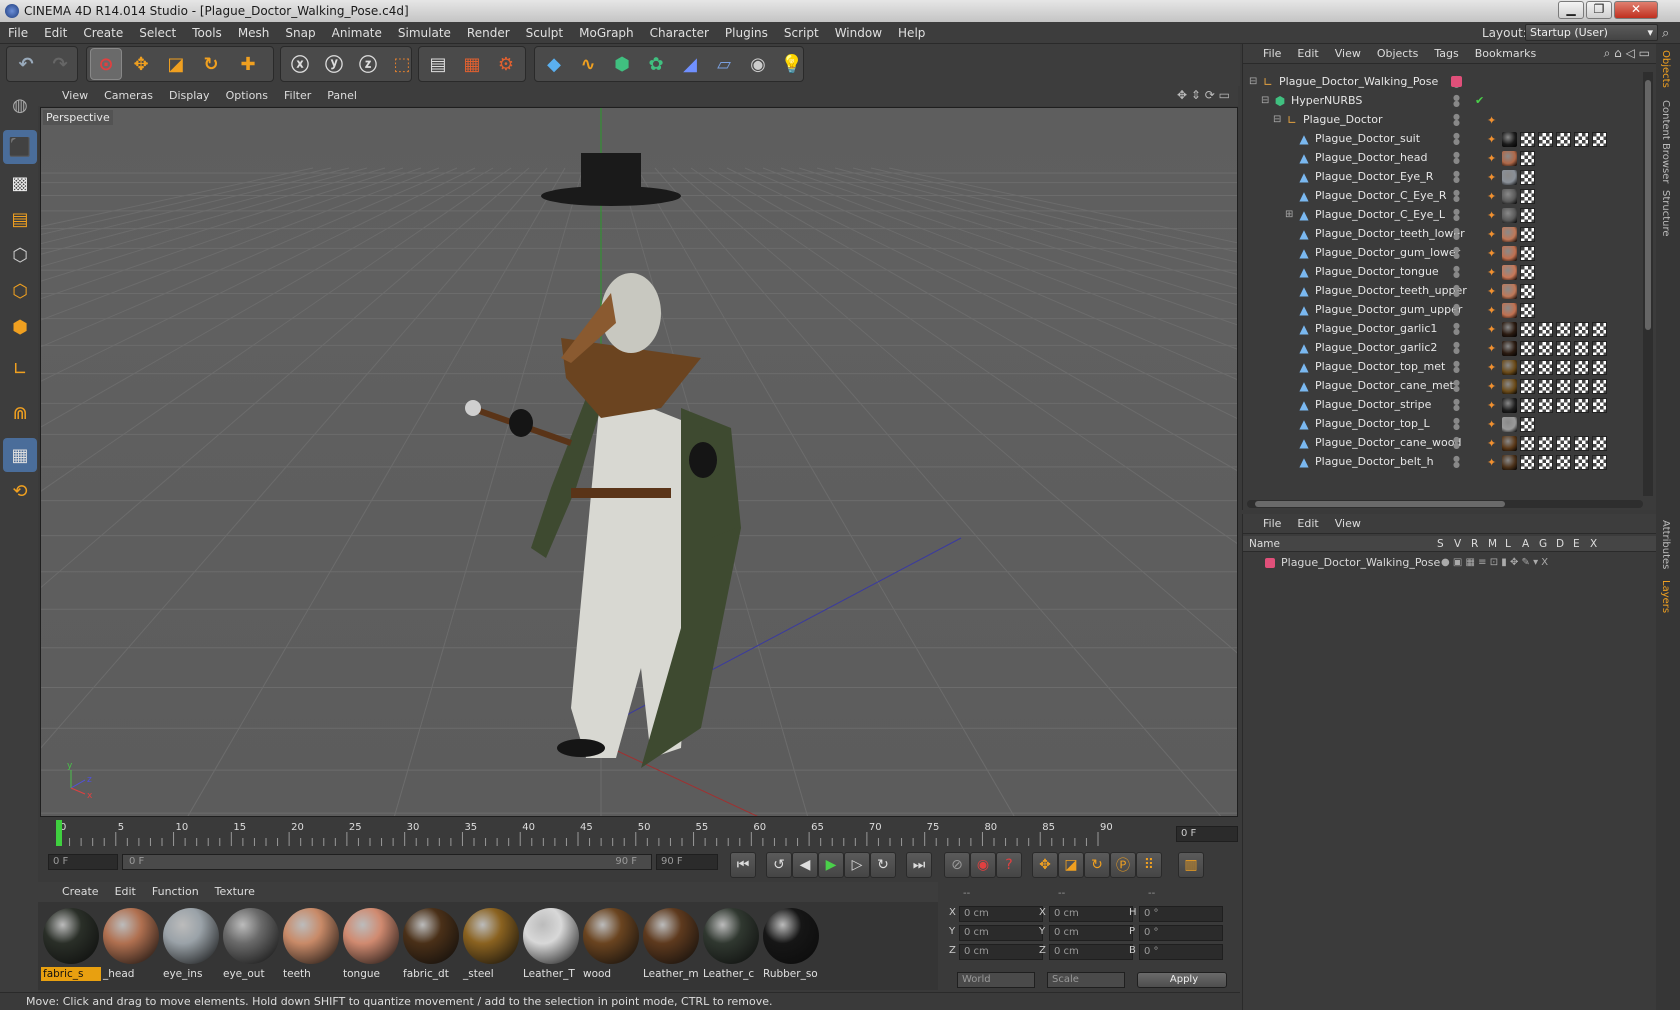  I want to click on material-swatch: Leather_T, so click(551, 944).